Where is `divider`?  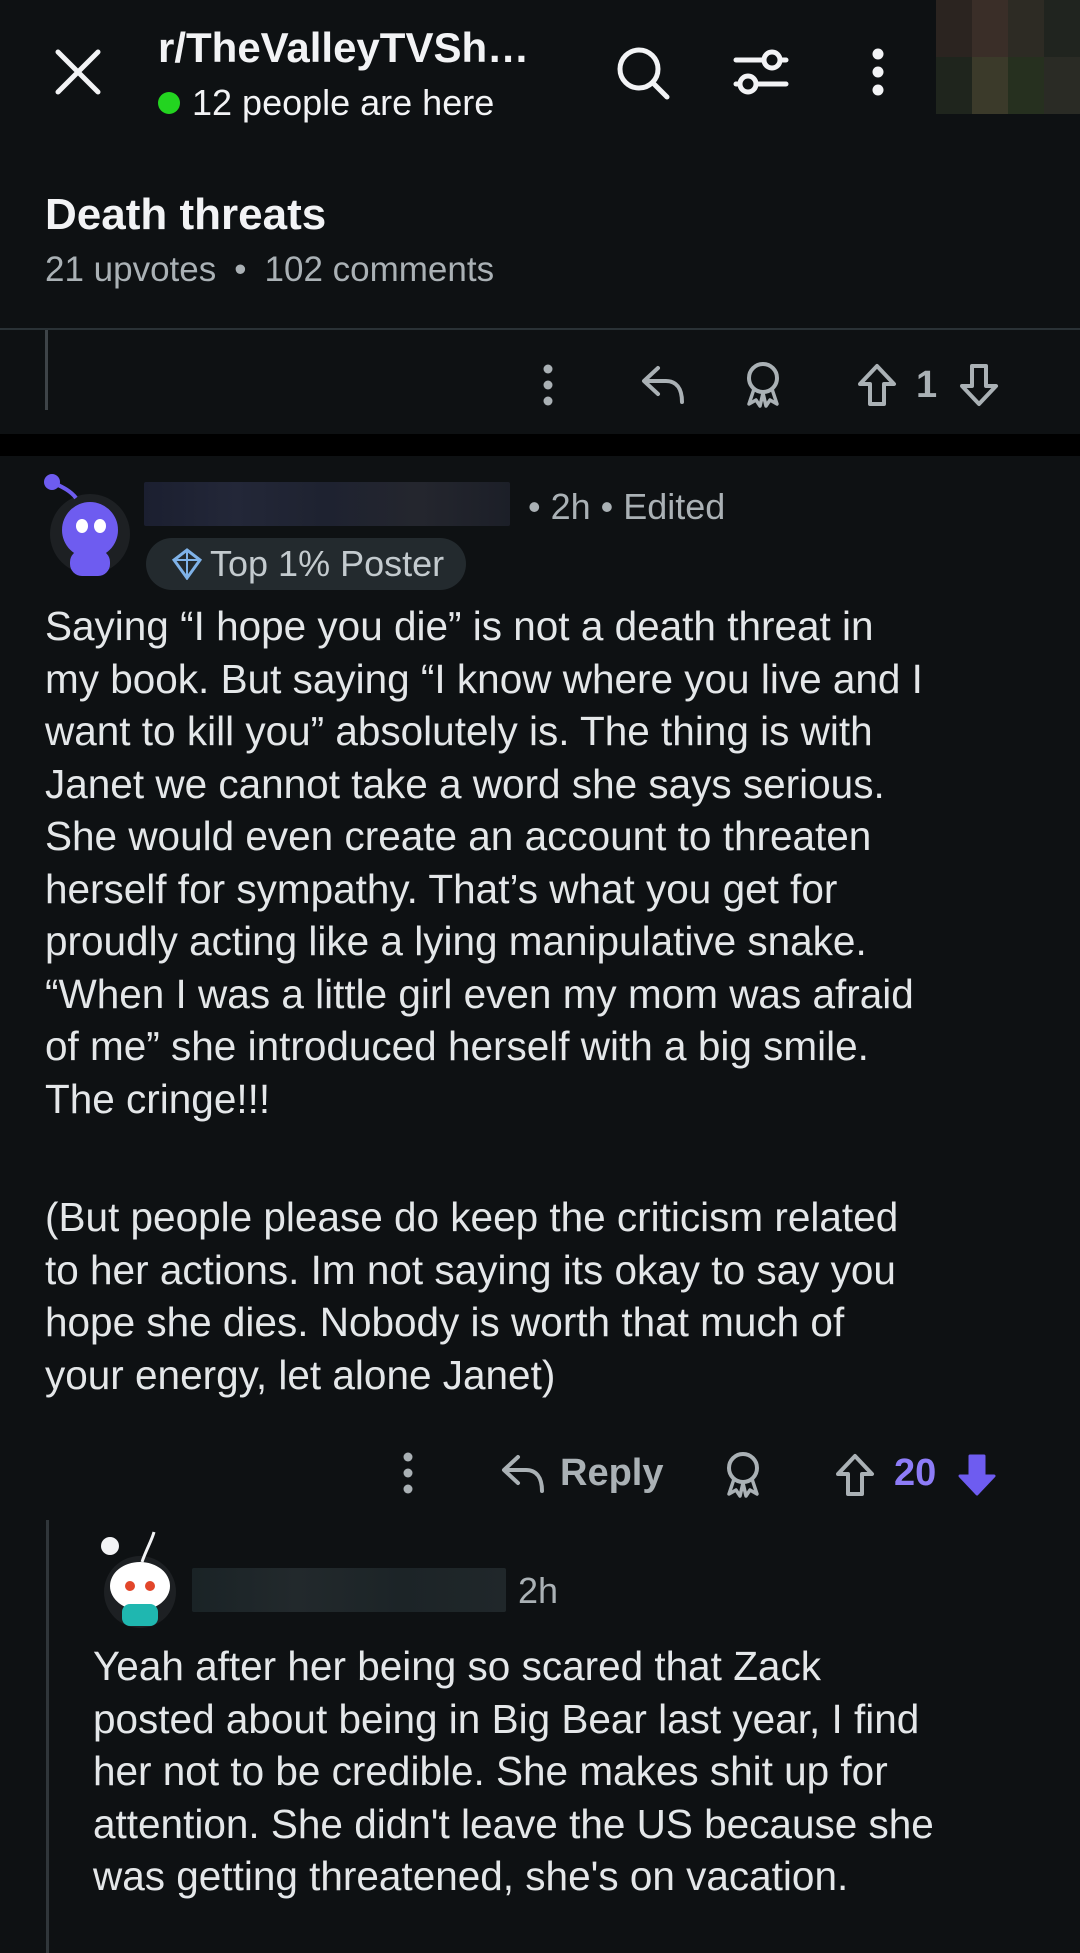
divider is located at coordinates (540, 329).